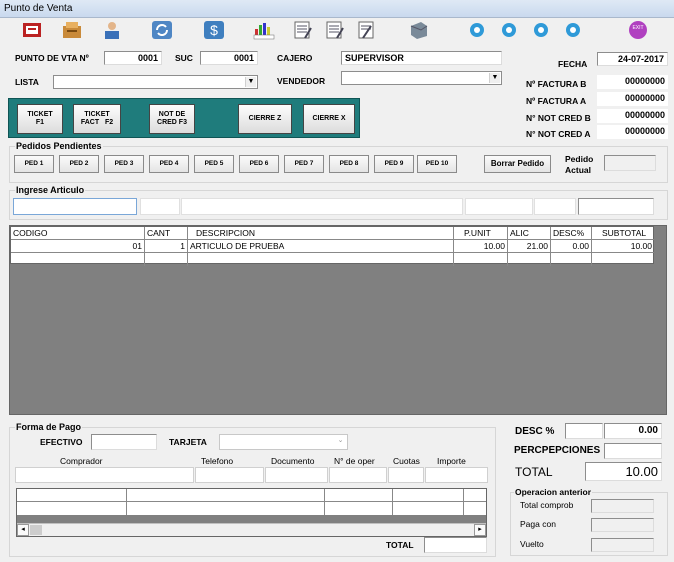 The height and width of the screenshot is (562, 674). Describe the element at coordinates (499, 206) in the screenshot. I see `punit-input` at that location.